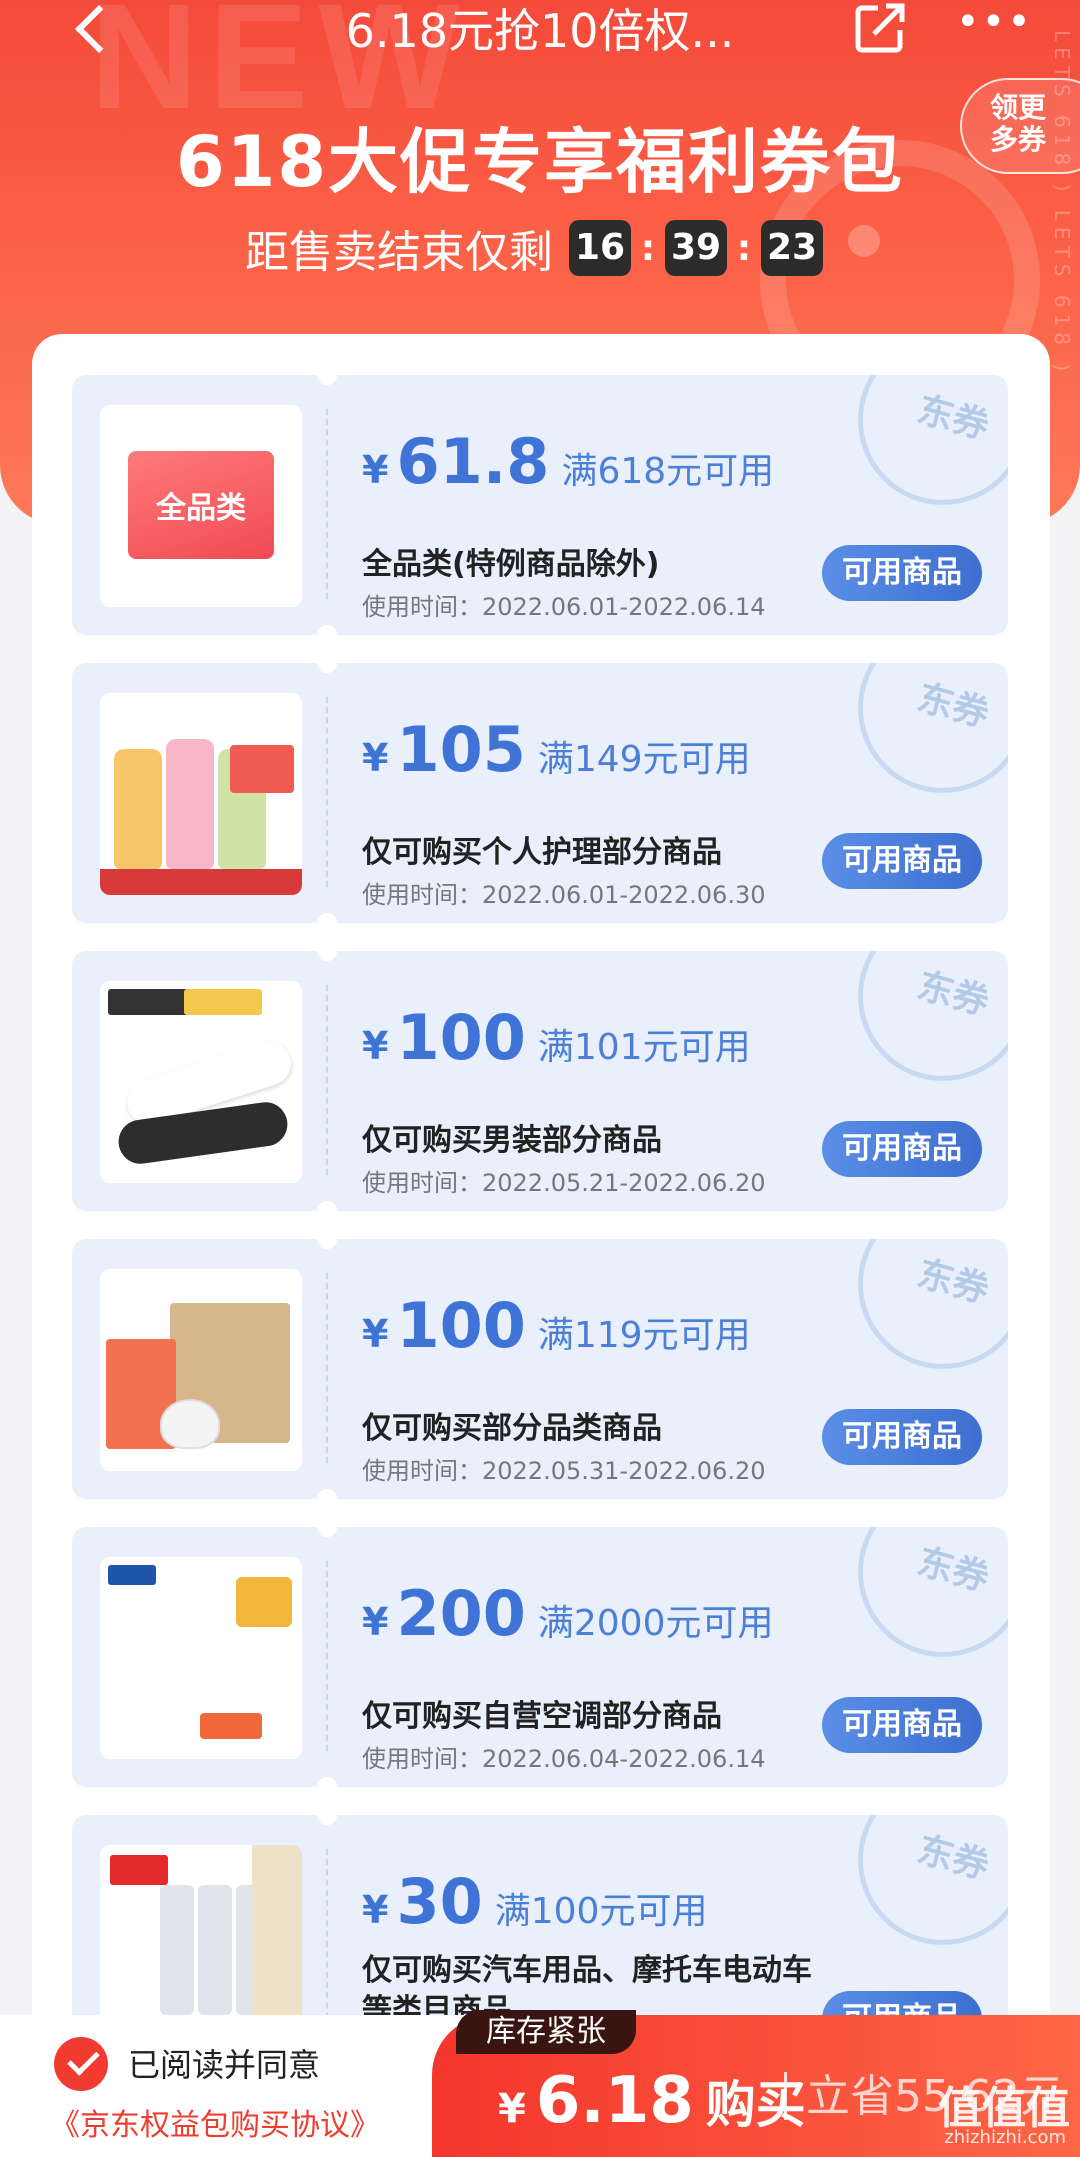 The height and width of the screenshot is (2157, 1080). Describe the element at coordinates (399, 252) in the screenshot. I see `countdown-label: 距售卖结束仅剩` at that location.